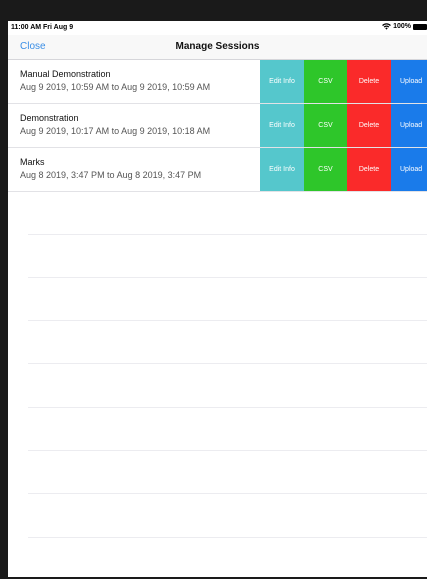 This screenshot has height=579, width=427. Describe the element at coordinates (386, 26) in the screenshot. I see `wifi-icon` at that location.